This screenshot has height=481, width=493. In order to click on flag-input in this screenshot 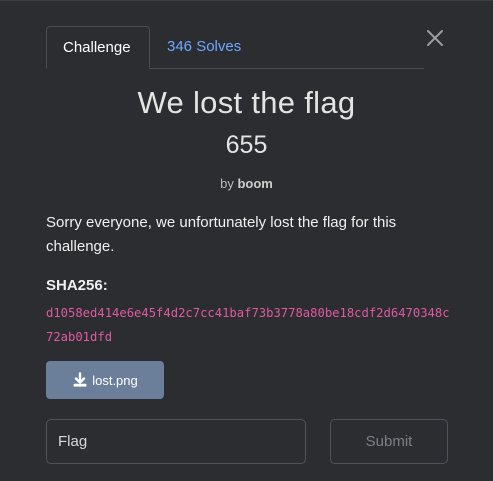, I will do `click(176, 441)`.